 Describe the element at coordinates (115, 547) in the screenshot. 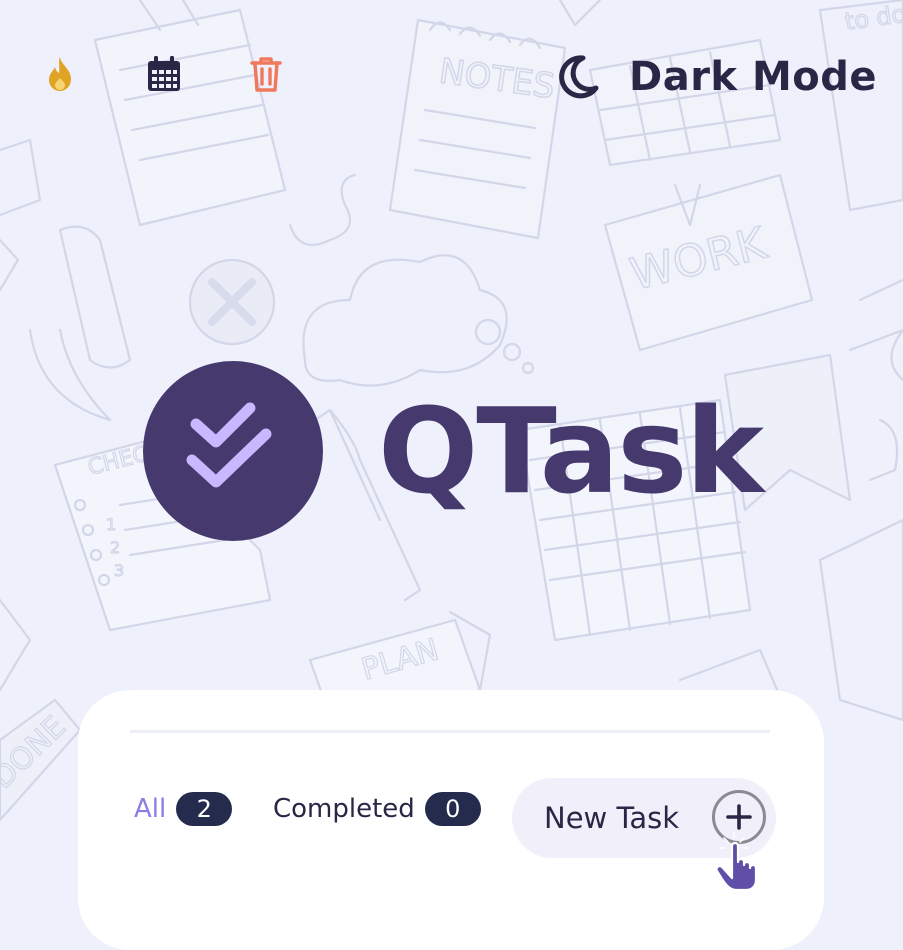

I see `doodle-checklist-num-2: 2` at that location.